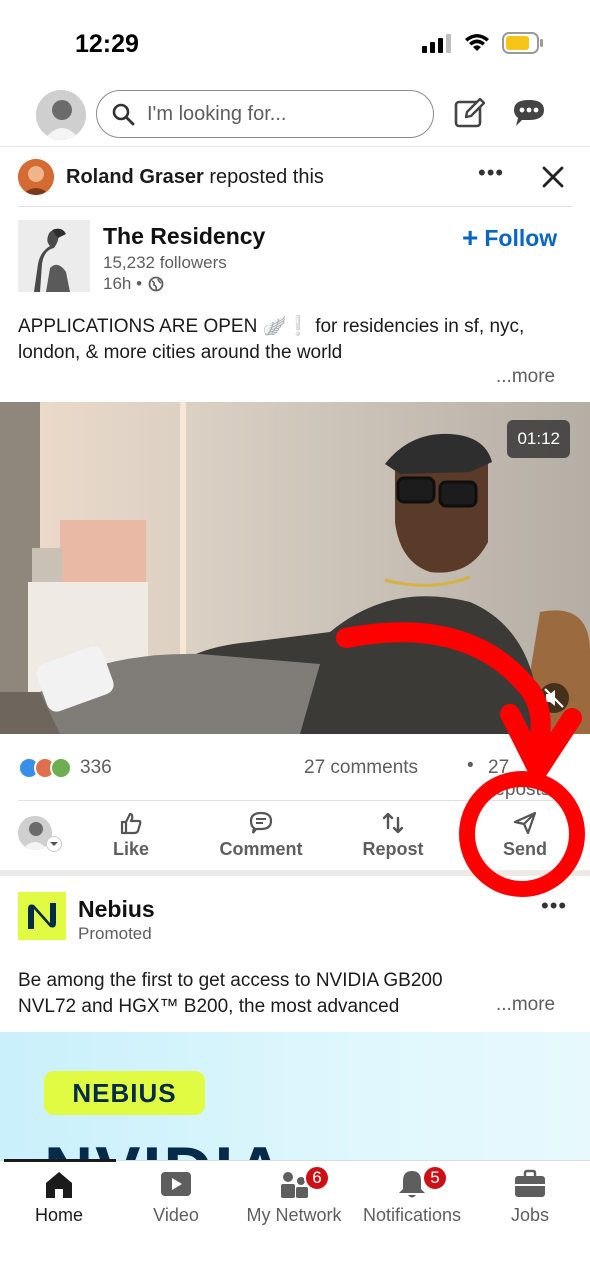 The image size is (590, 1278). Describe the element at coordinates (54, 256) in the screenshot. I see `company-logo` at that location.